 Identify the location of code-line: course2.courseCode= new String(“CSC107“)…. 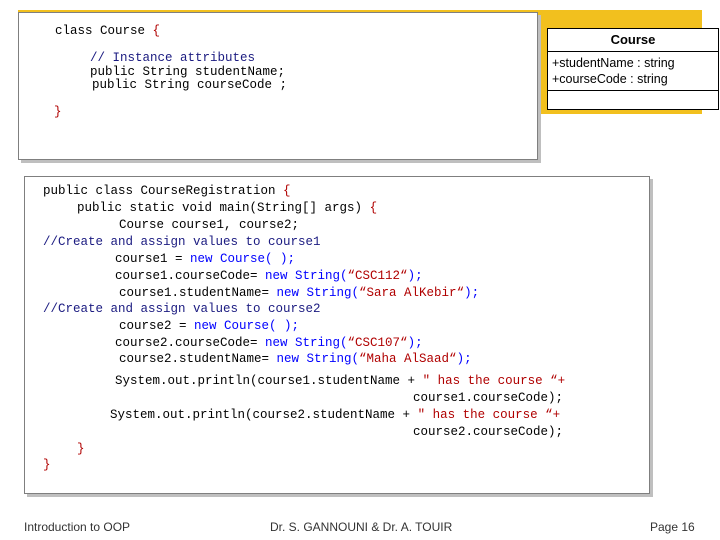
(269, 343).